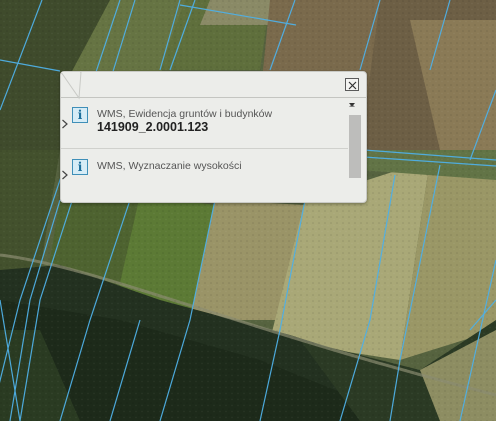 The height and width of the screenshot is (421, 496). Describe the element at coordinates (352, 105) in the screenshot. I see `scroll-down-arrow-icon` at that location.